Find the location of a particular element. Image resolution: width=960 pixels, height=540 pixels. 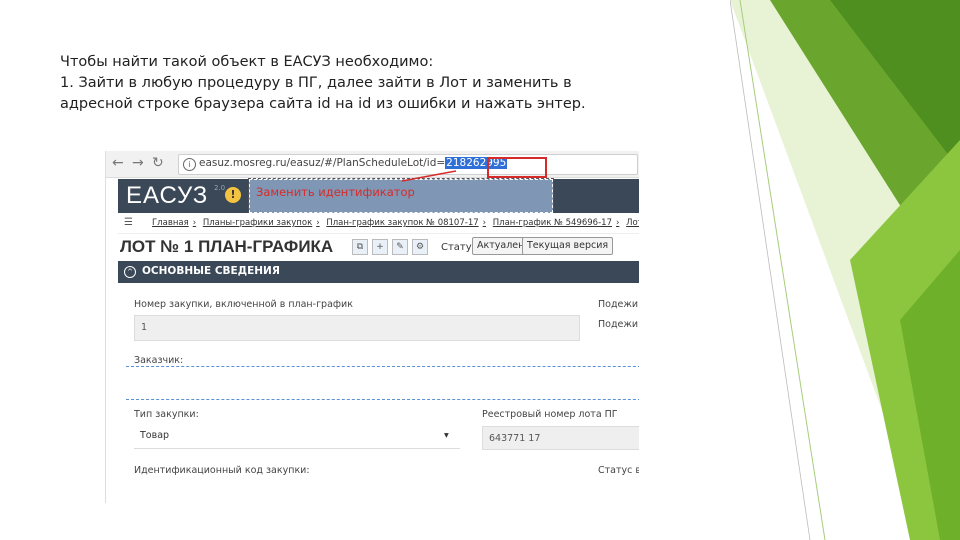

page-title: ЛОТ № 1 ПЛАН-ГРАФИКА is located at coordinates (227, 246).